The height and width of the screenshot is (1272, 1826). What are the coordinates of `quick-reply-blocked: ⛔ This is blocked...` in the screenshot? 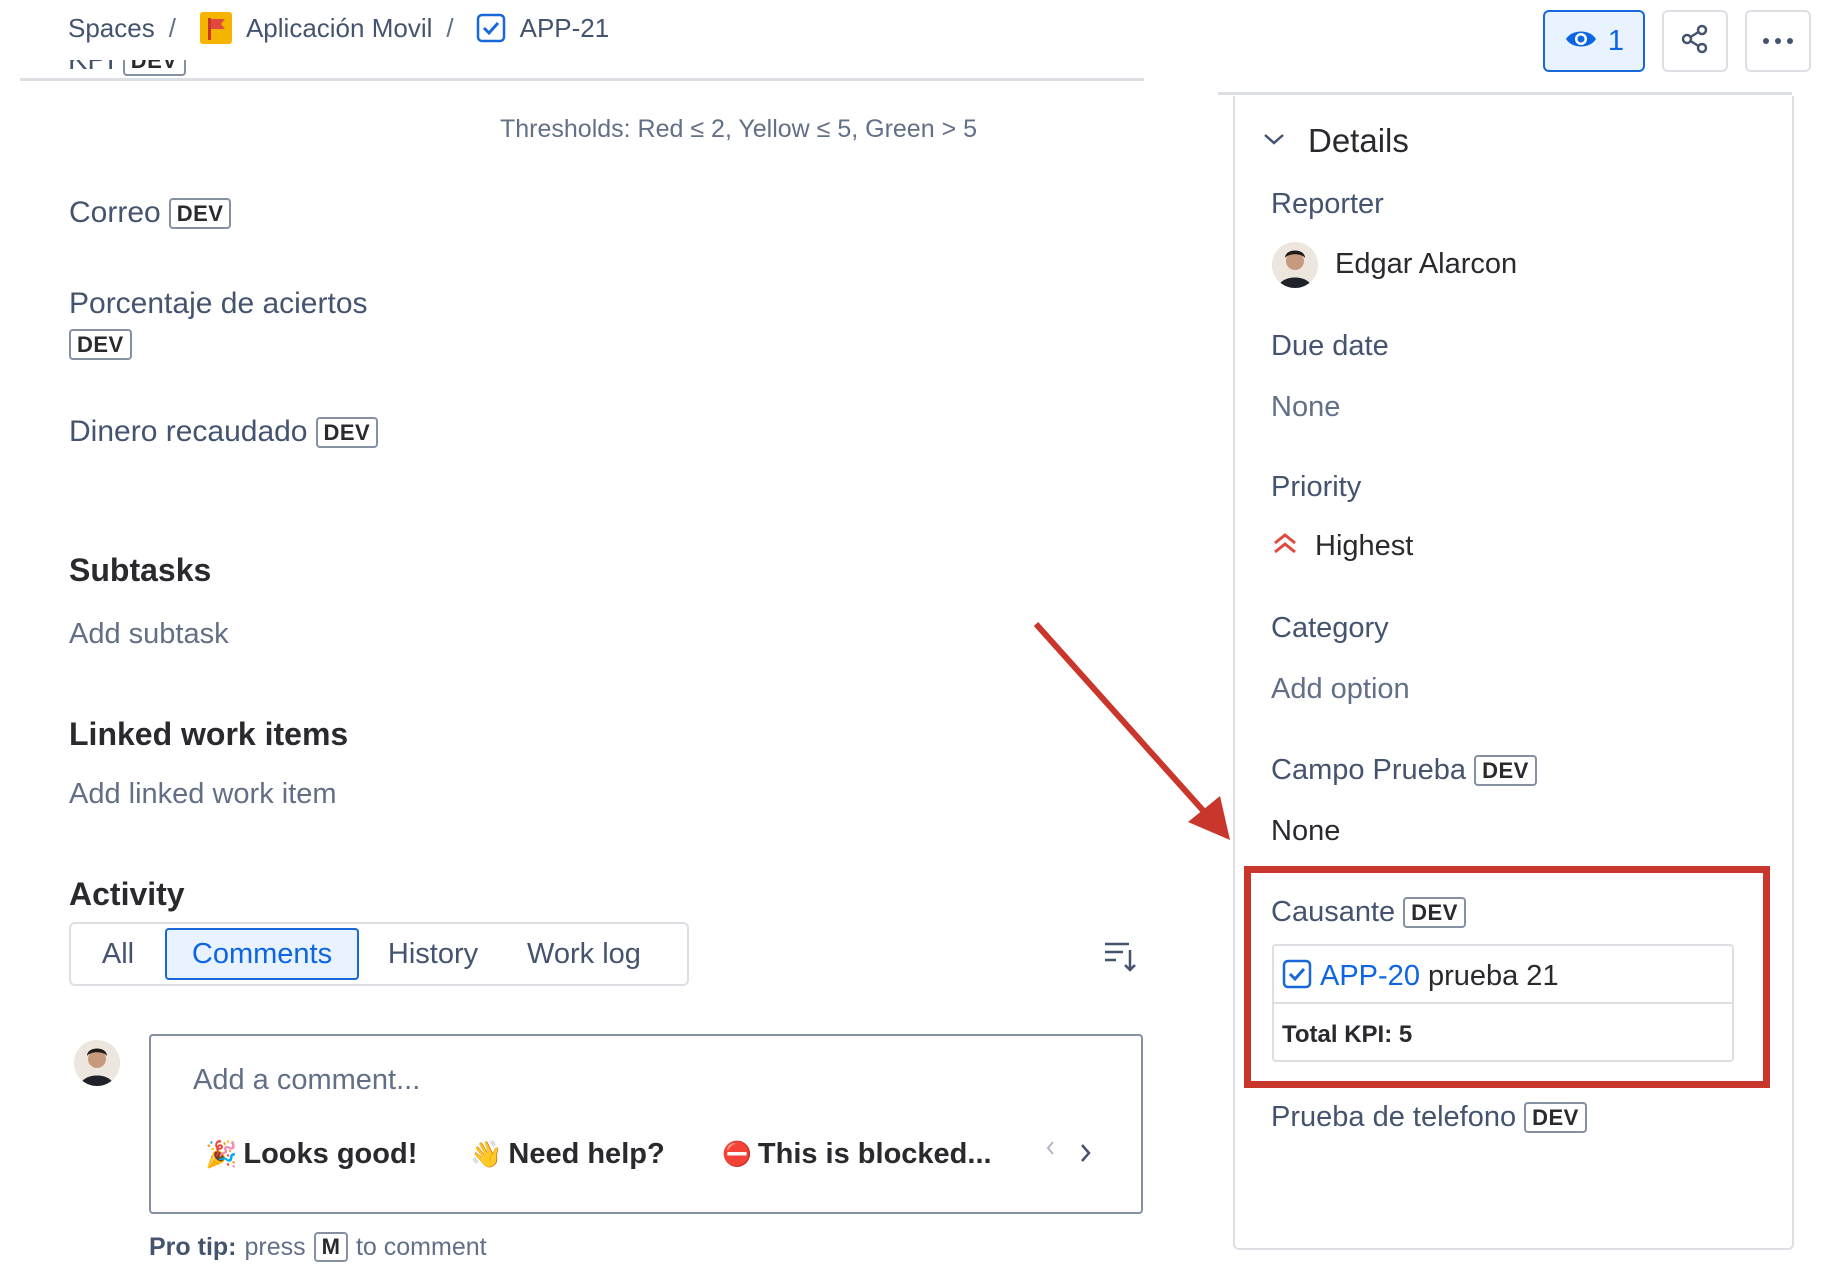 It's located at (857, 1154).